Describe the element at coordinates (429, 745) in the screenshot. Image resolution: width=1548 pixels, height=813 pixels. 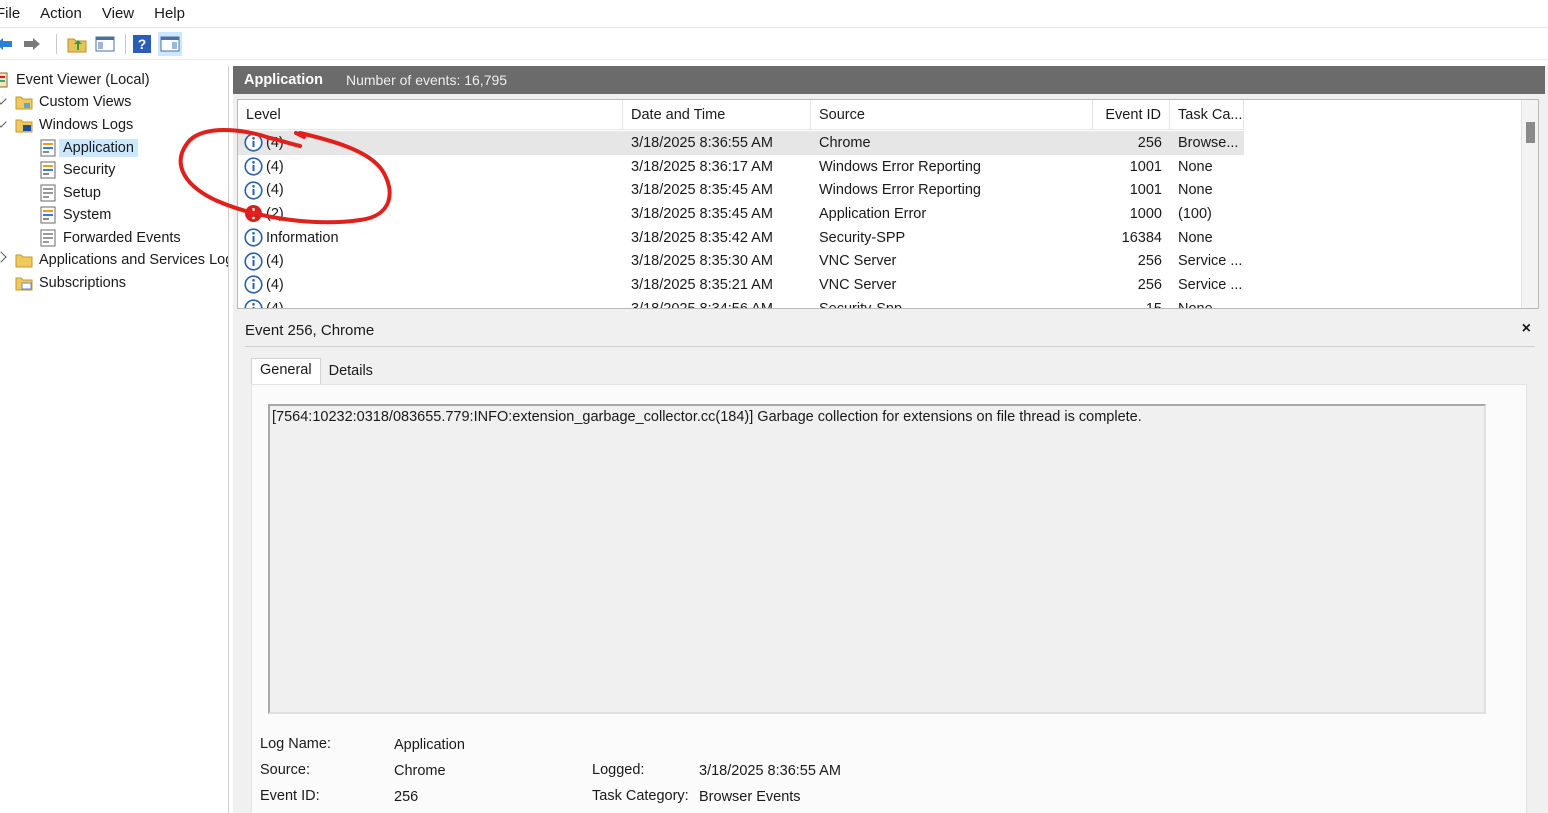
I see `log-name-value: Application` at that location.